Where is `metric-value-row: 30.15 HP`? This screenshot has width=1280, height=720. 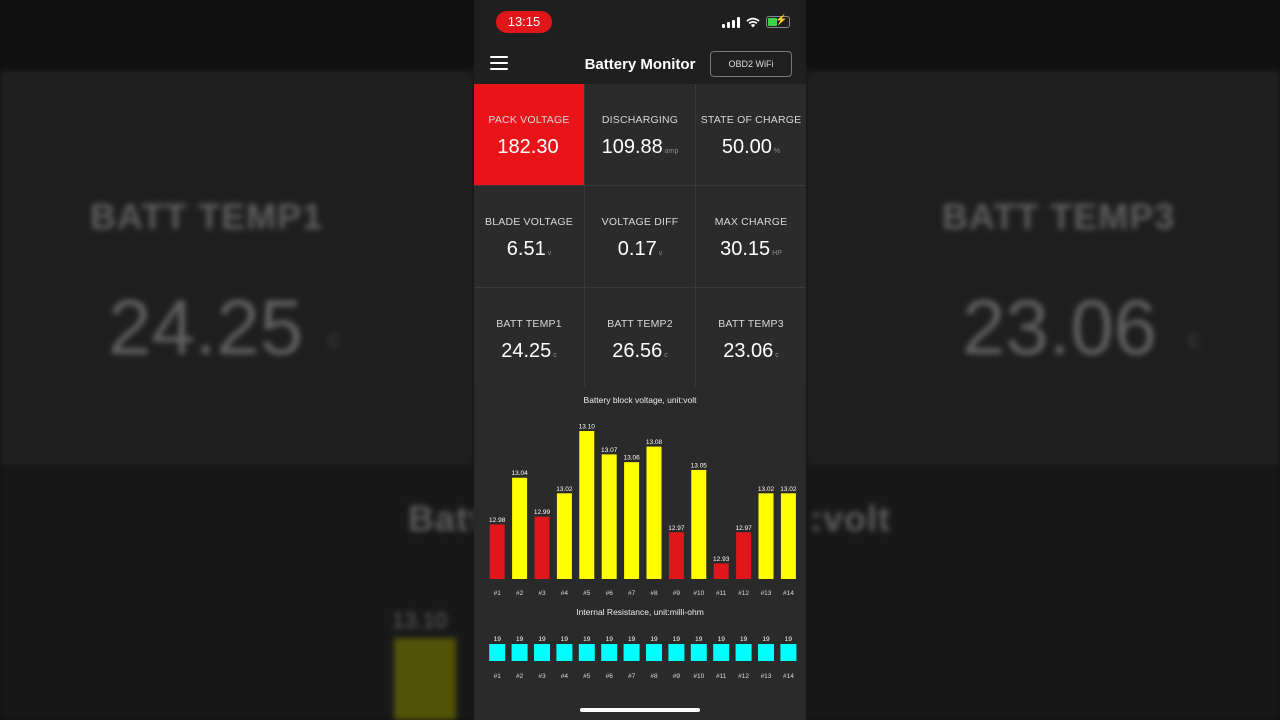 metric-value-row: 30.15 HP is located at coordinates (751, 249).